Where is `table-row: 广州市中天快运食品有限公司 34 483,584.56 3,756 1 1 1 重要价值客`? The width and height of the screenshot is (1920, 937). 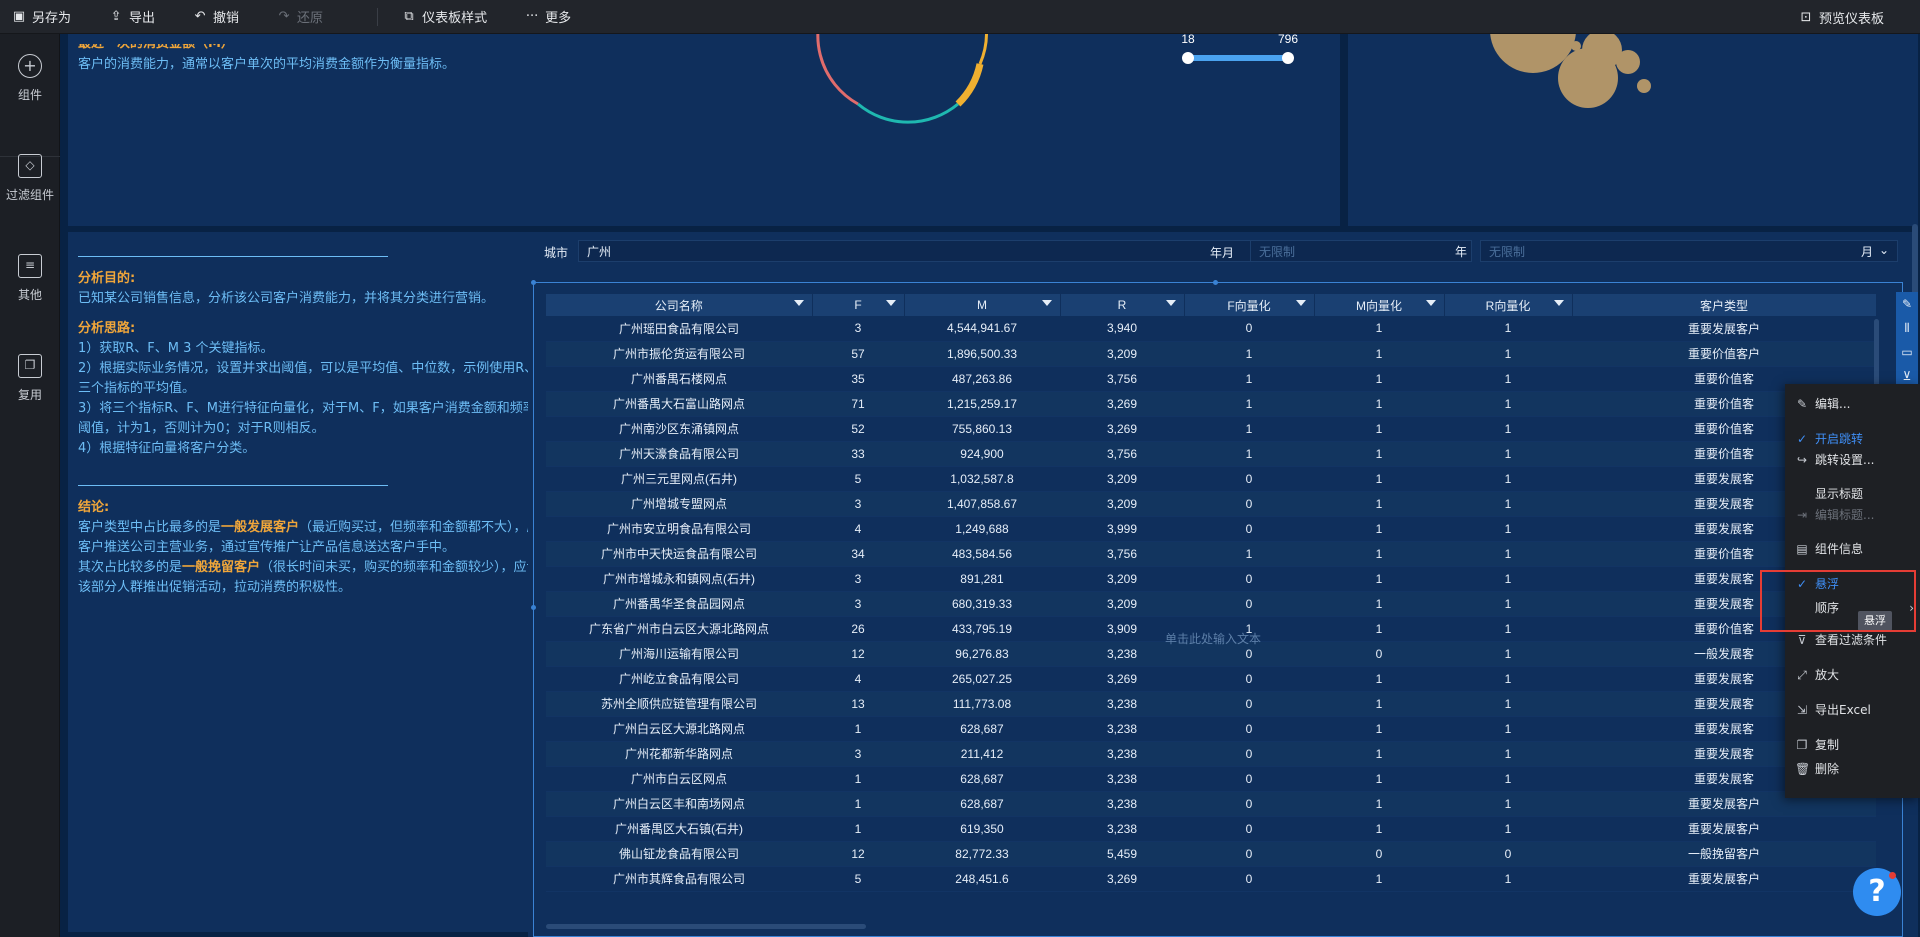
table-row: 广州市中天快运食品有限公司 34 483,584.56 3,756 1 1 1 重要价值客 is located at coordinates (1211, 554).